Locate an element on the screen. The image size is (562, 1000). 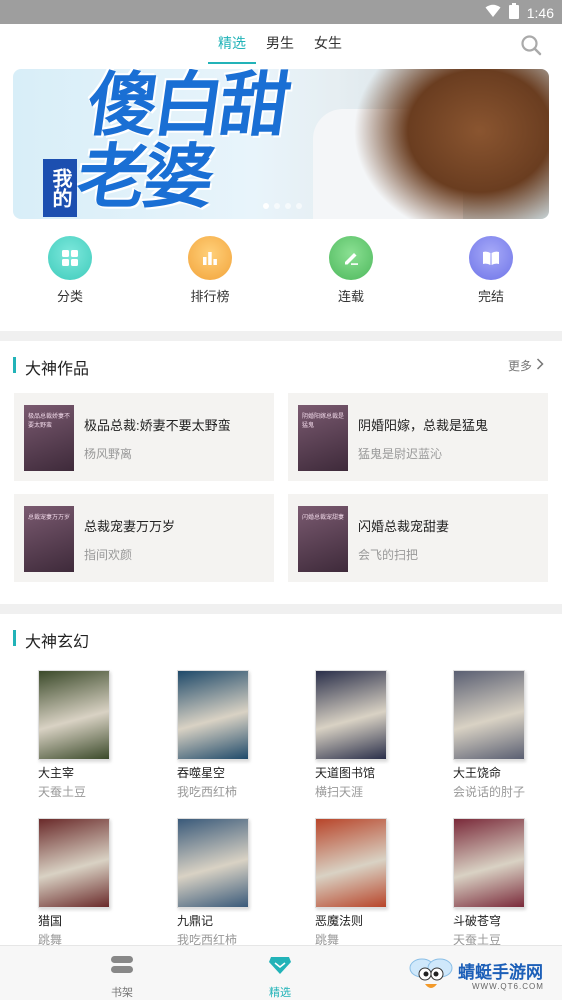
bar-chart-icon is located at coordinates (210, 258).